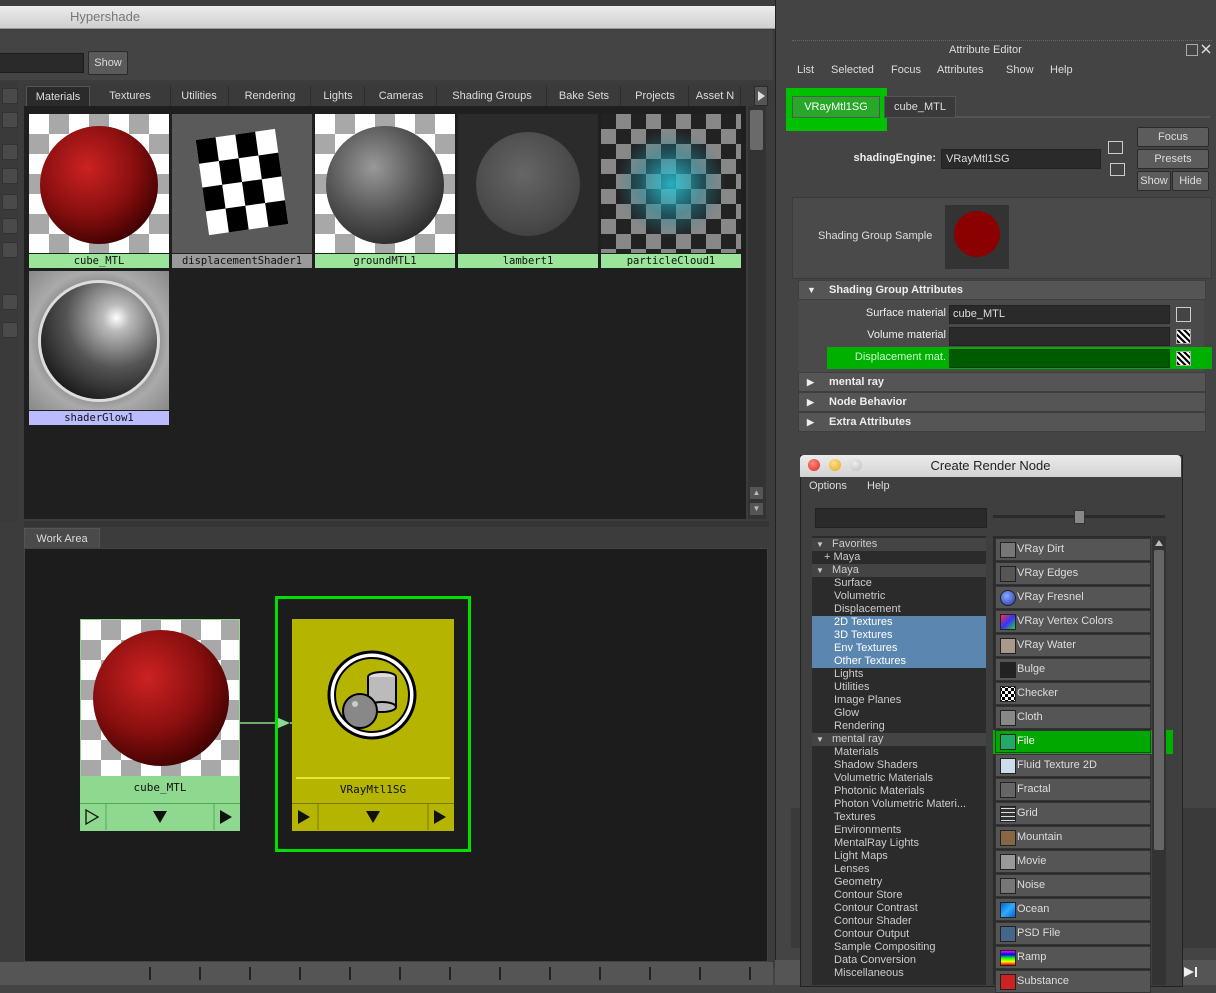 Image resolution: width=1216 pixels, height=993 pixels. Describe the element at coordinates (899, 830) in the screenshot. I see `tree-item: Environments` at that location.